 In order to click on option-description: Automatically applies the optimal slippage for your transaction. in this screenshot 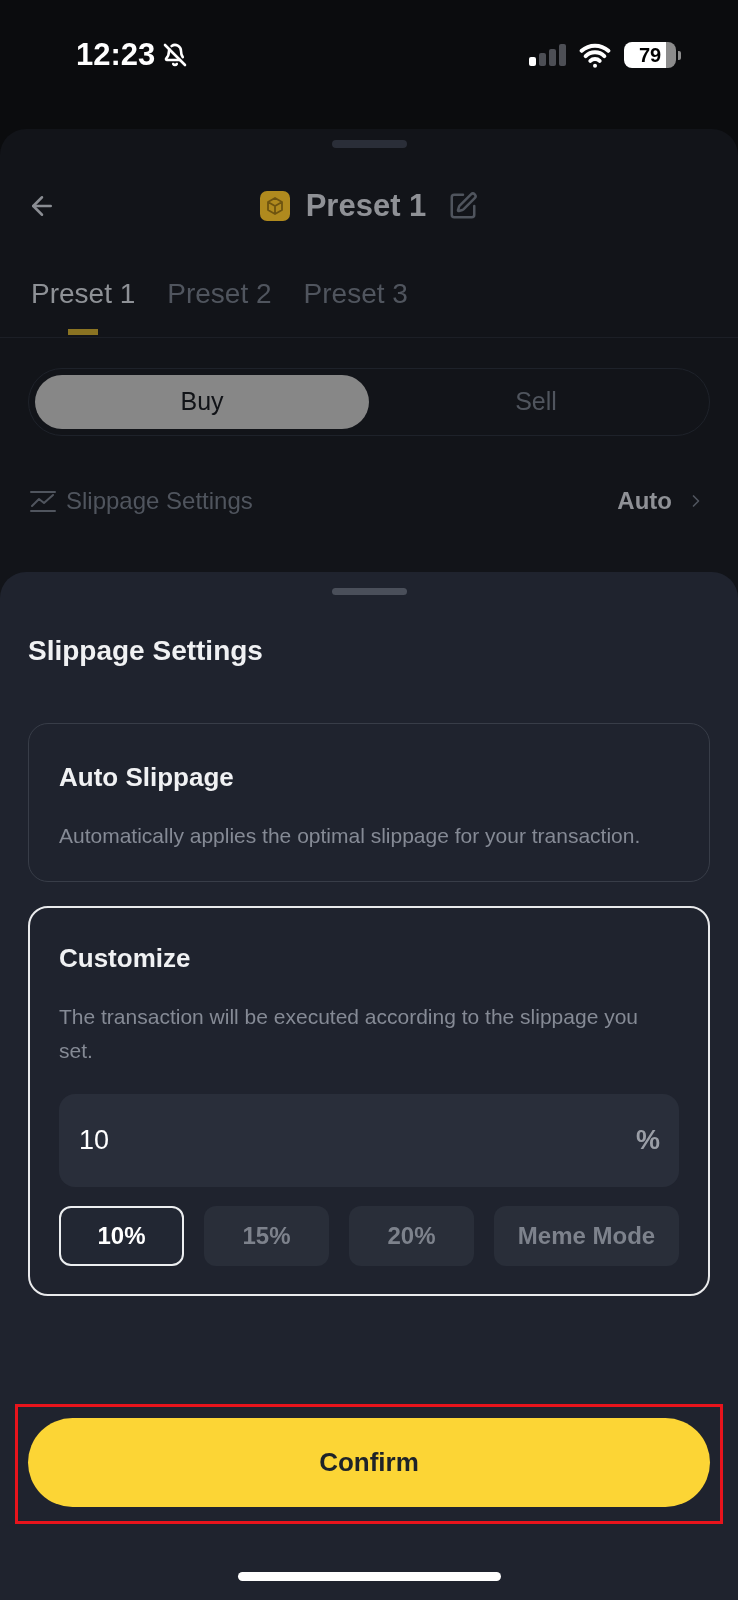, I will do `click(350, 836)`.